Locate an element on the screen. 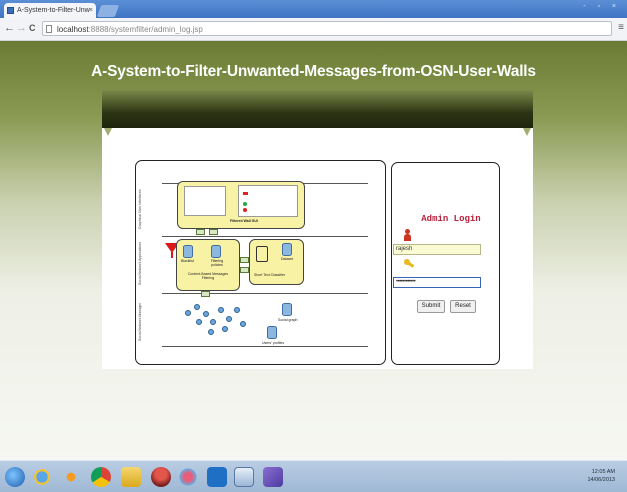 The width and height of the screenshot is (627, 492). clock-time: 12:05 AM is located at coordinates (603, 472).